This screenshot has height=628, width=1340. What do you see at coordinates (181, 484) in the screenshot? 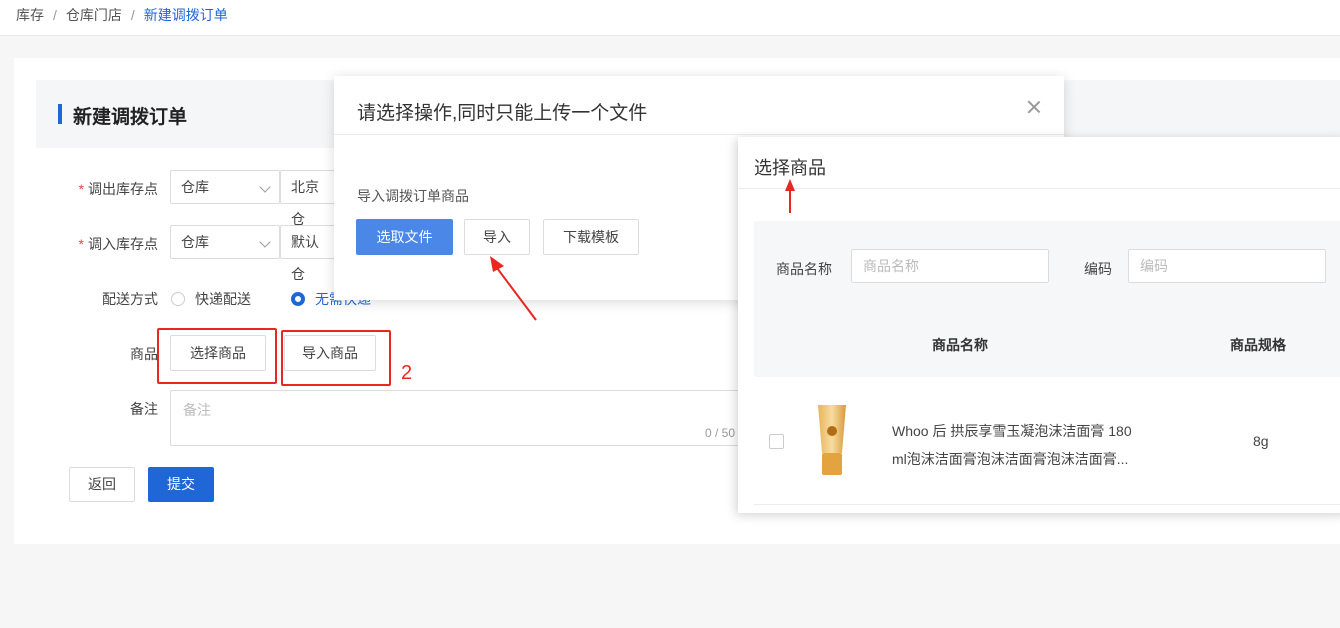
I see `submit-button: 提交` at bounding box center [181, 484].